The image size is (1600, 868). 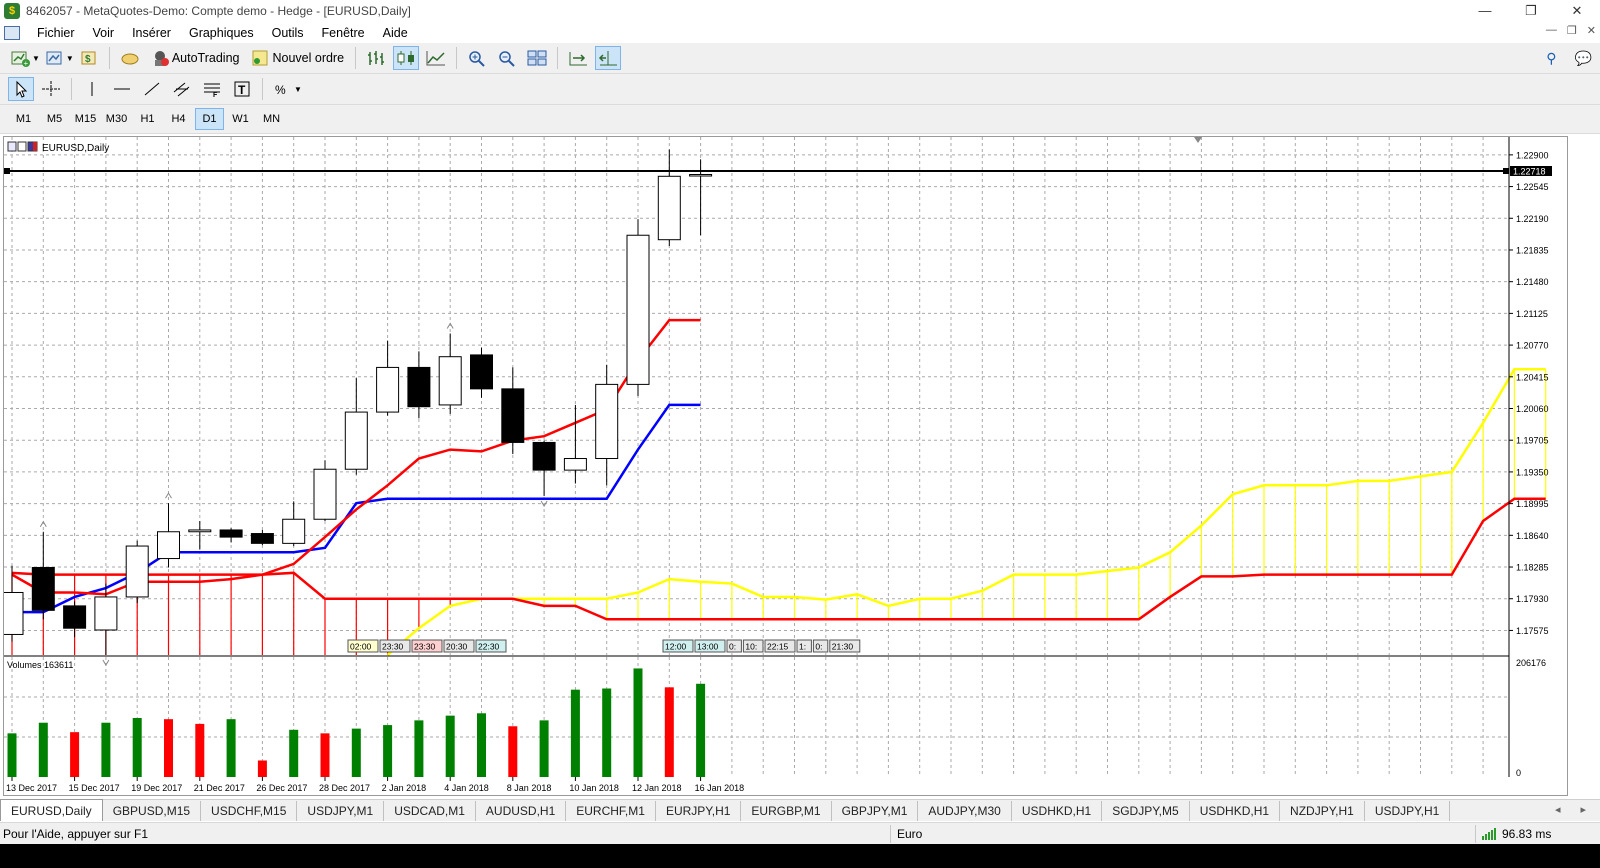 I want to click on symbol-tab: AUDUSD,H1, so click(x=521, y=811).